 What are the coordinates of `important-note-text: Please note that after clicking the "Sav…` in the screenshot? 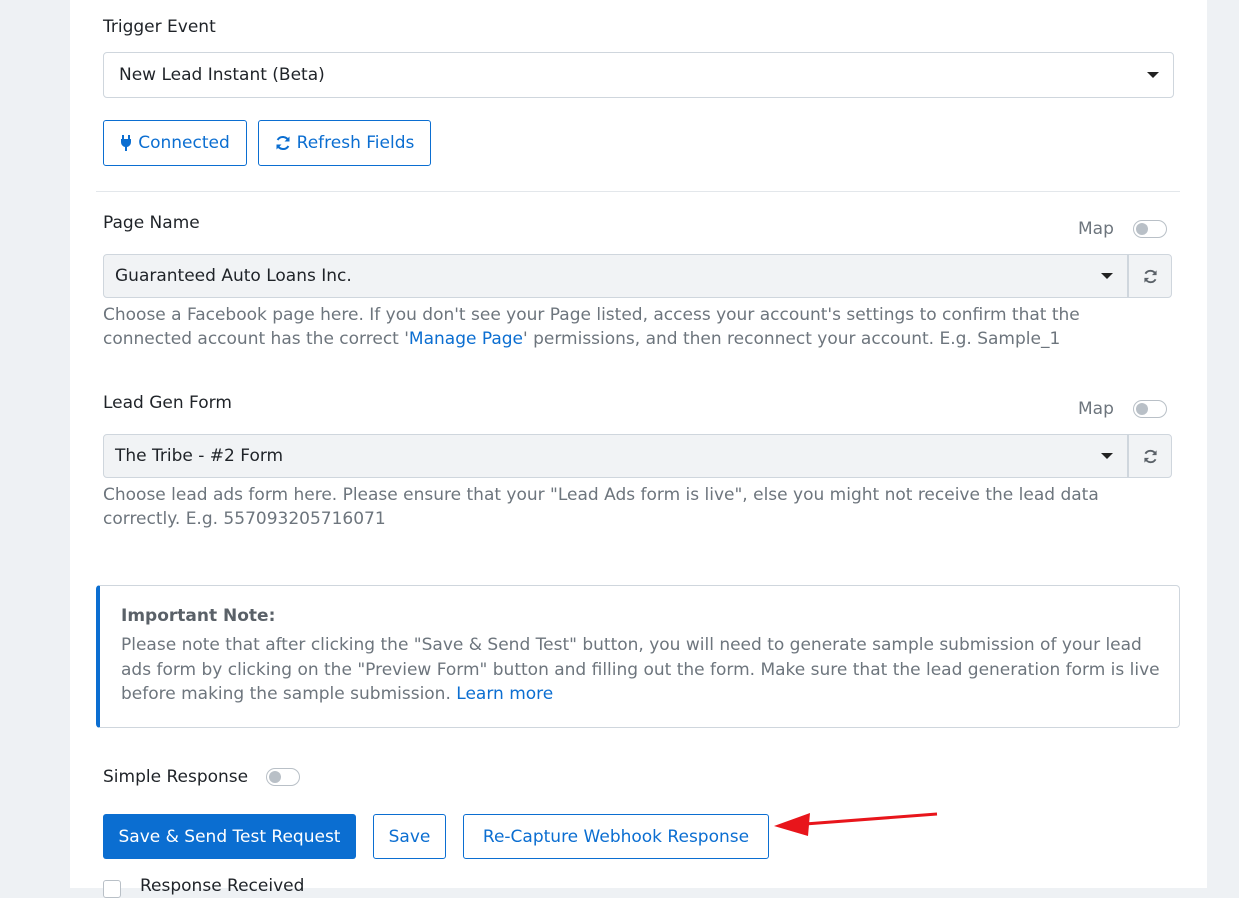 It's located at (640, 669).